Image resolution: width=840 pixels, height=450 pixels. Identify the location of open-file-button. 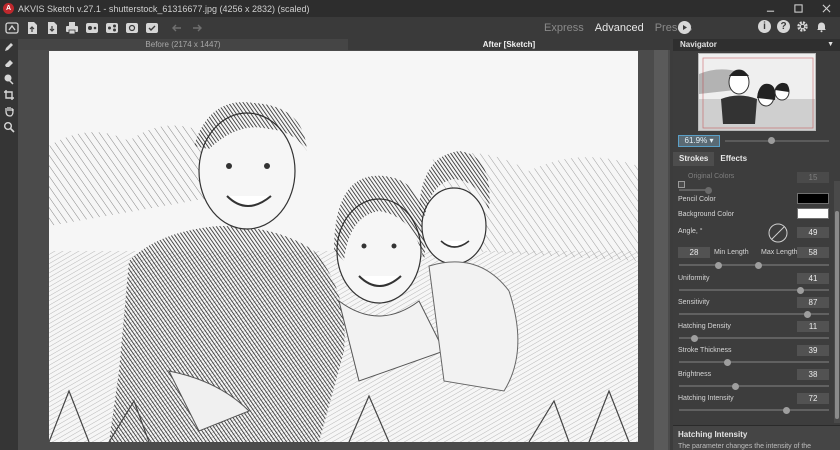
(32, 28).